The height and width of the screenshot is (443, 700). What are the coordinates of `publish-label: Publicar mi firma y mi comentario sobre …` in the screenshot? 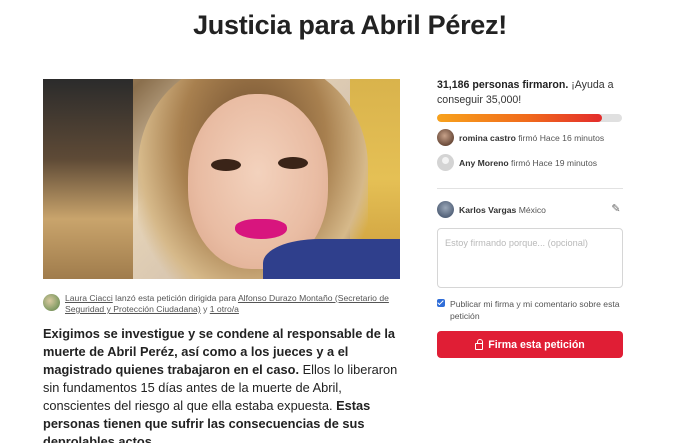 It's located at (535, 310).